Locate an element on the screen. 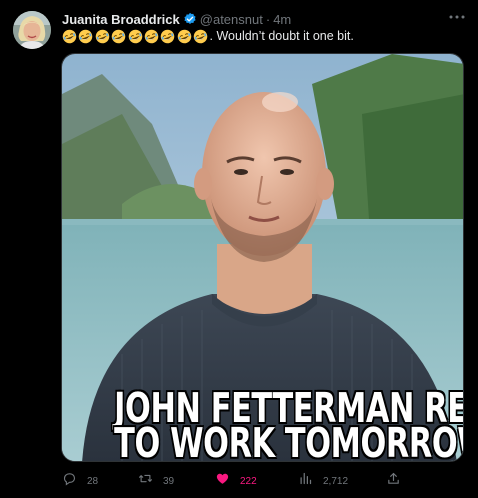 Image resolution: width=478 pixels, height=498 pixels. tweet-header: Juanita Broaddrick @atensnut · 4m is located at coordinates (176, 19).